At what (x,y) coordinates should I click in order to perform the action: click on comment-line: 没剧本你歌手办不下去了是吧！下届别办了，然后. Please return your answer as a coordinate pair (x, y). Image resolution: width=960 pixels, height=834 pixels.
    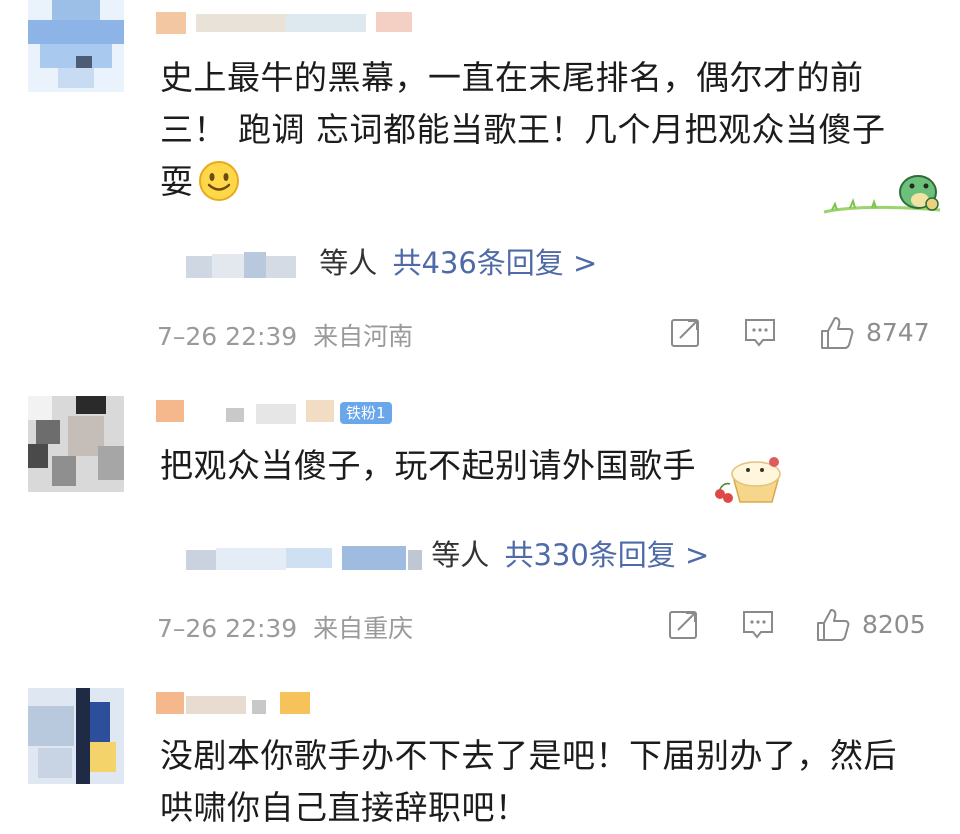
    Looking at the image, I should click on (528, 755).